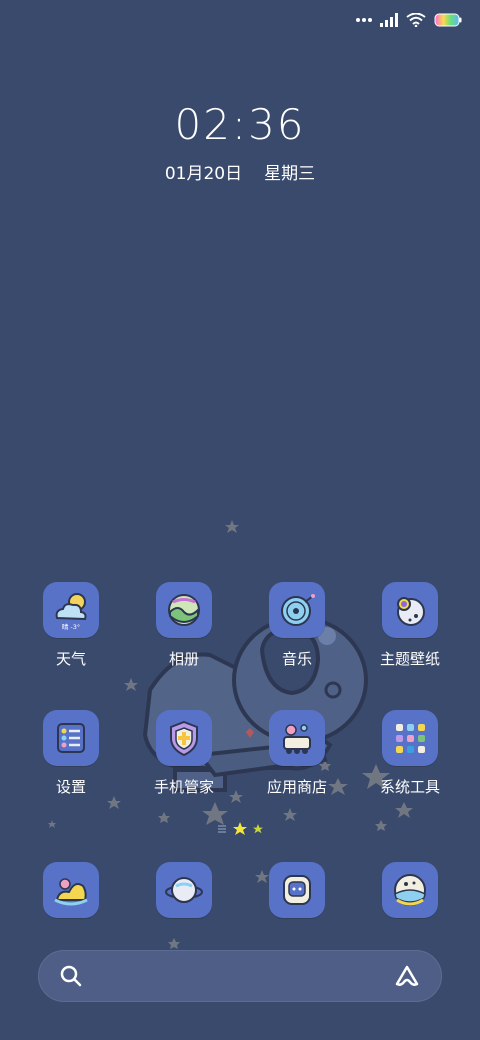 The image size is (480, 1040). I want to click on app-label: 相册, so click(183, 659).